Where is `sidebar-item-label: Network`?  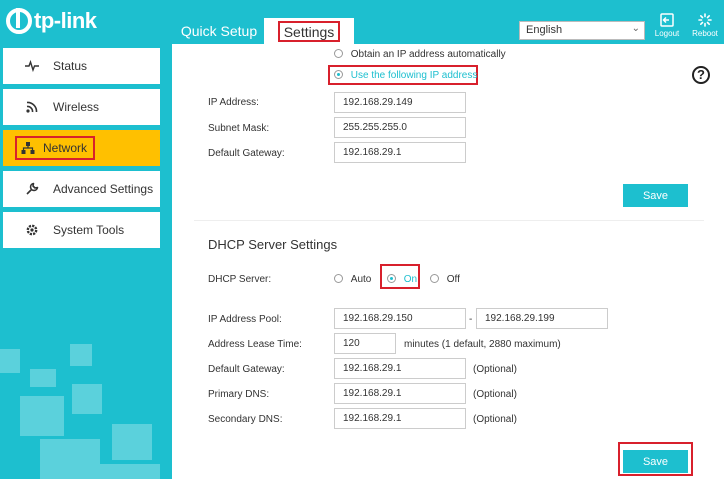
sidebar-item-label: Network is located at coordinates (65, 148).